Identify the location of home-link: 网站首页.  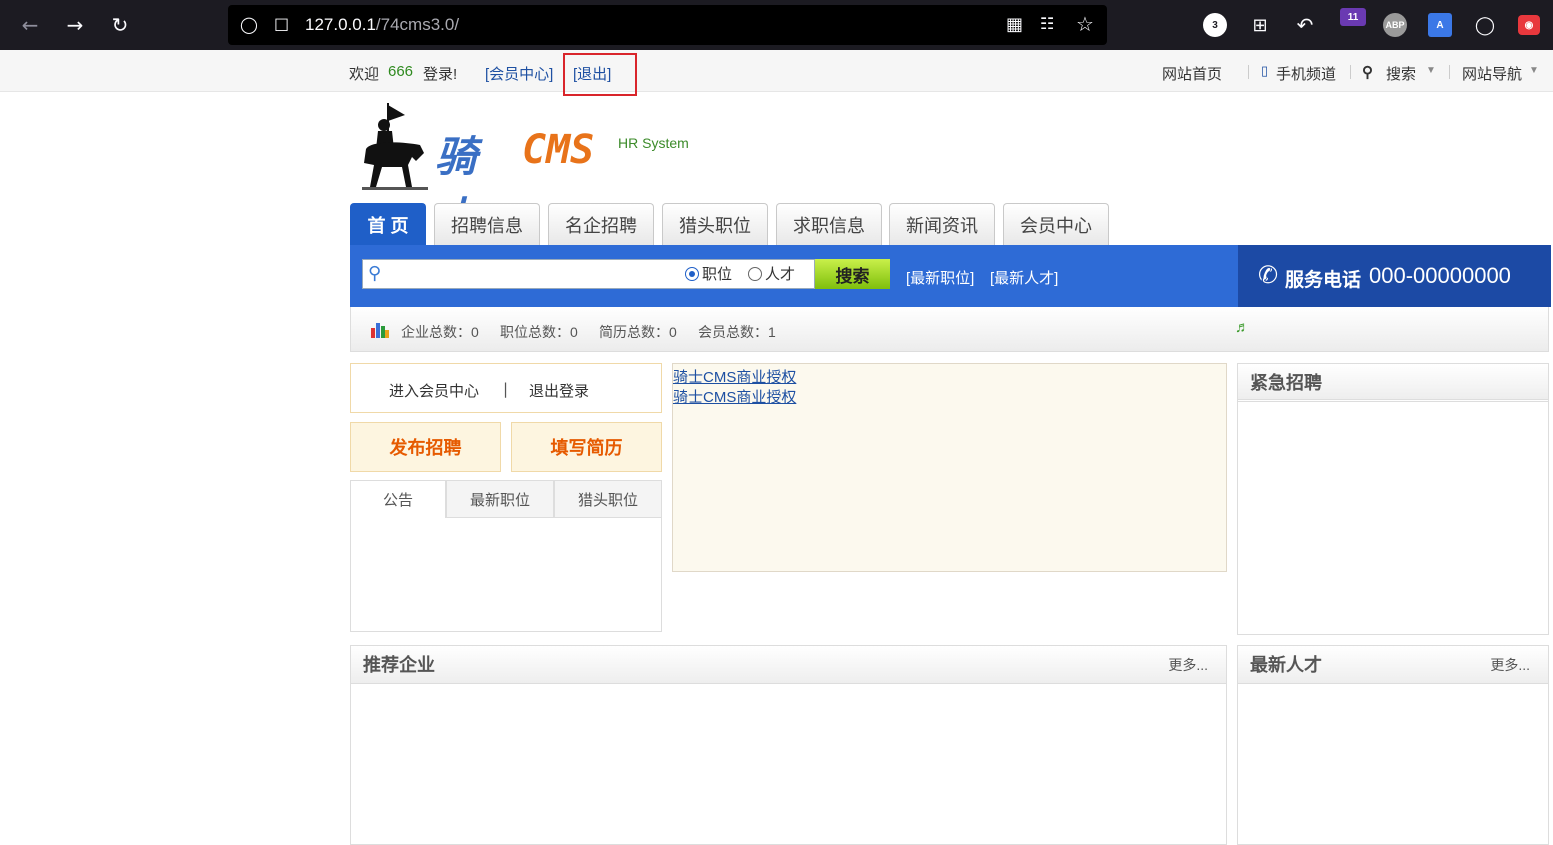
(1192, 73).